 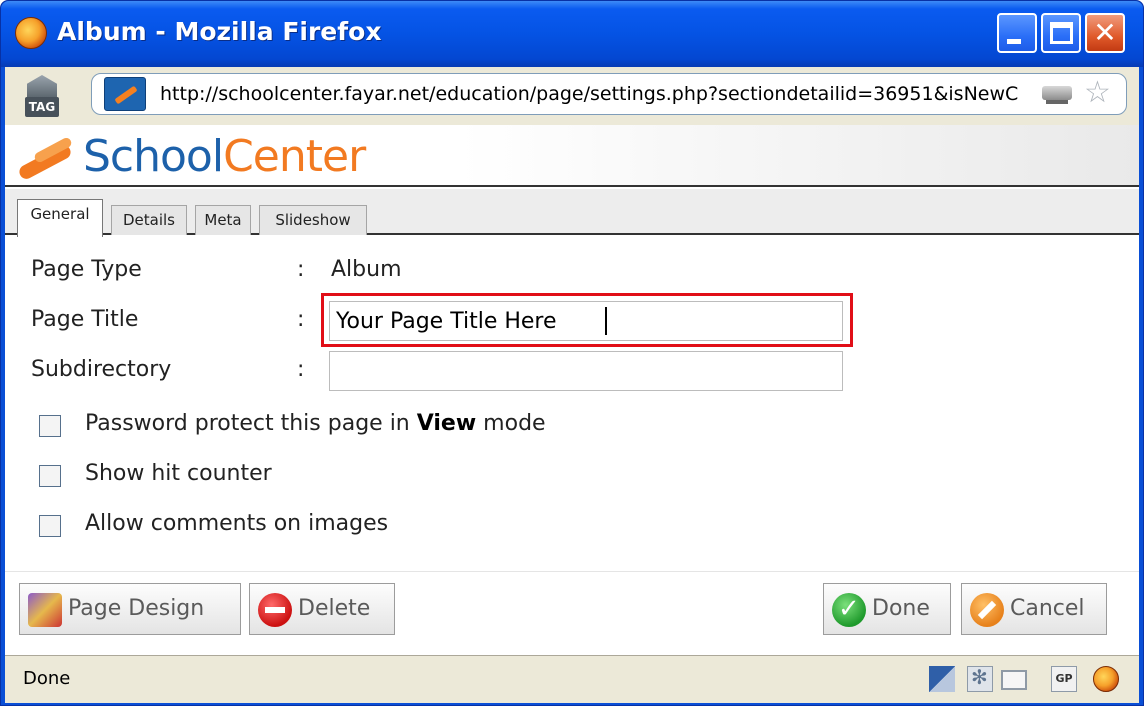 I want to click on tab-slideshow: Slideshow, so click(x=313, y=220).